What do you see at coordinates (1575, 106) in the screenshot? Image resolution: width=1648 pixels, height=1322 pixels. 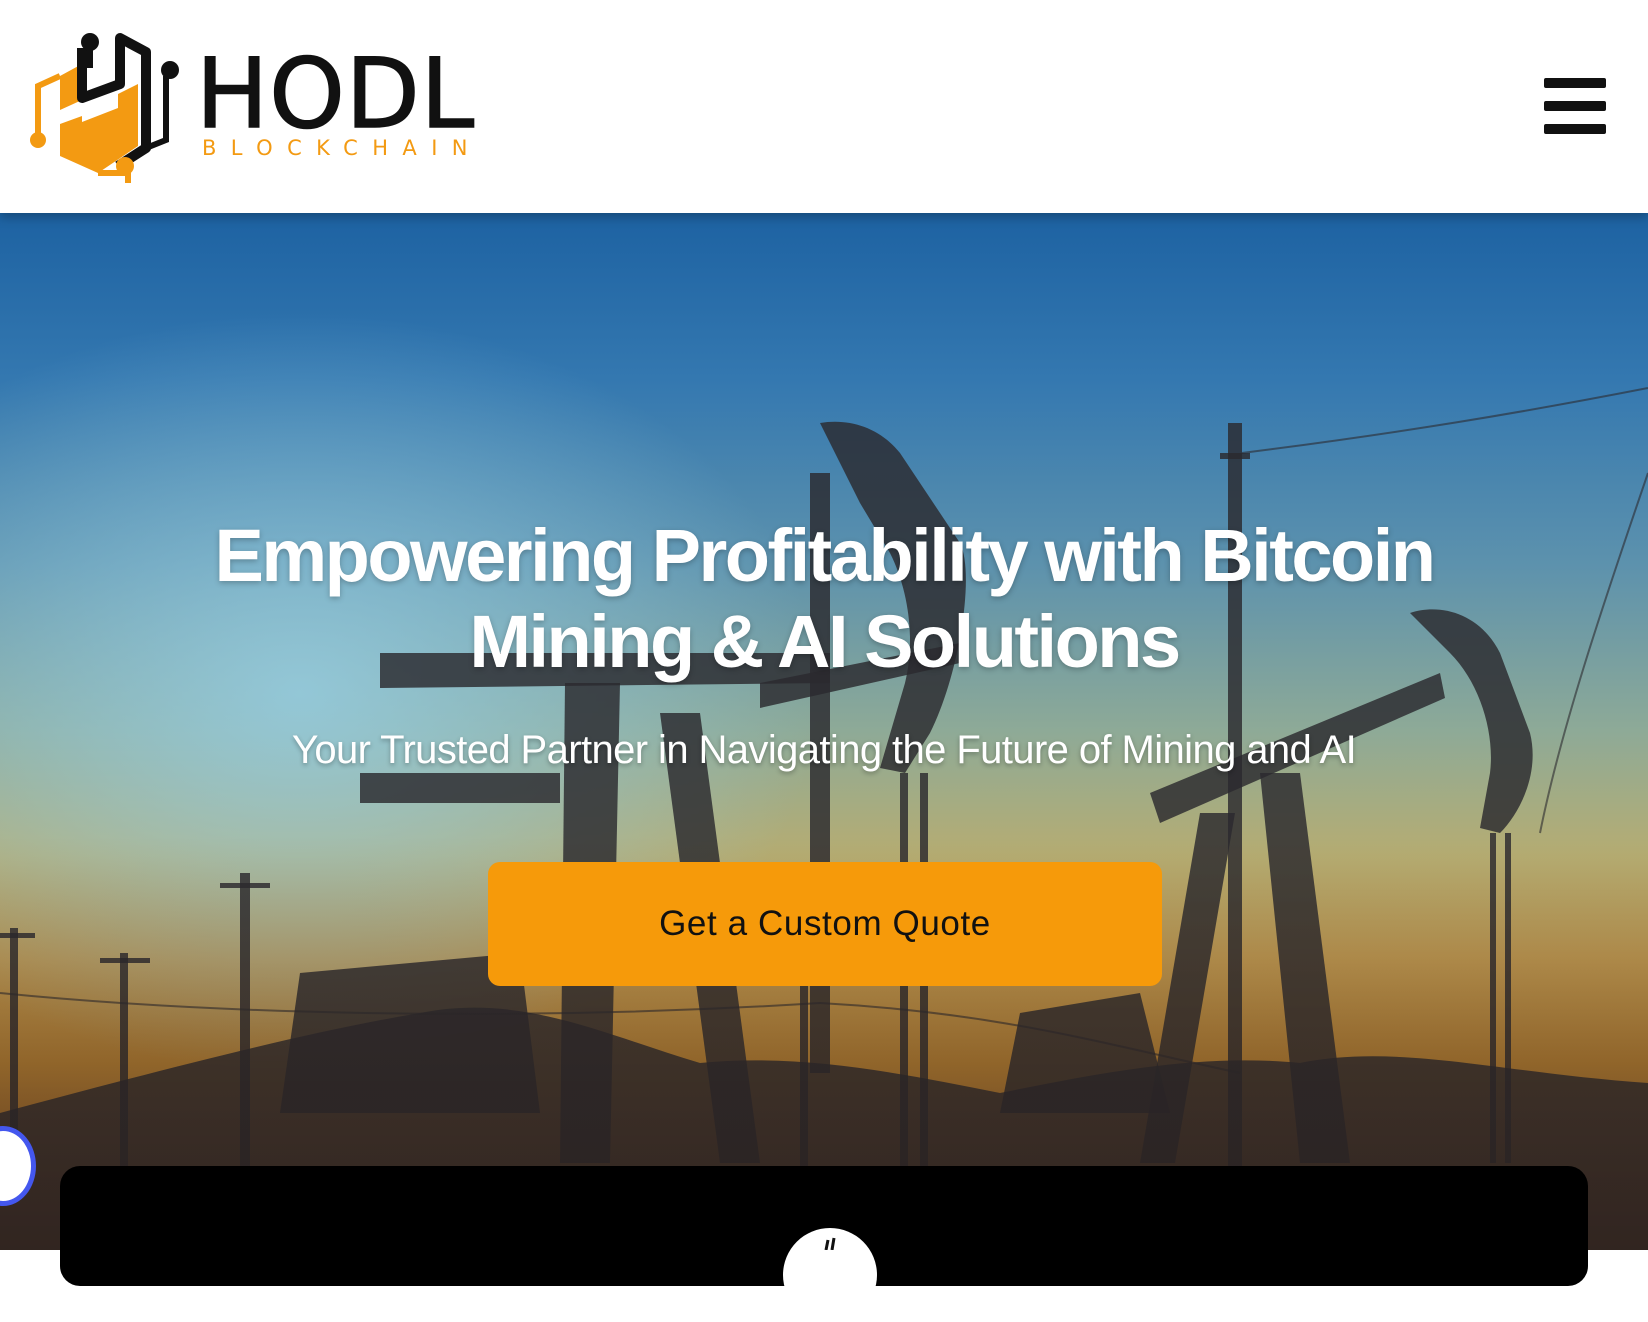 I see `hamburger-menu-icon` at bounding box center [1575, 106].